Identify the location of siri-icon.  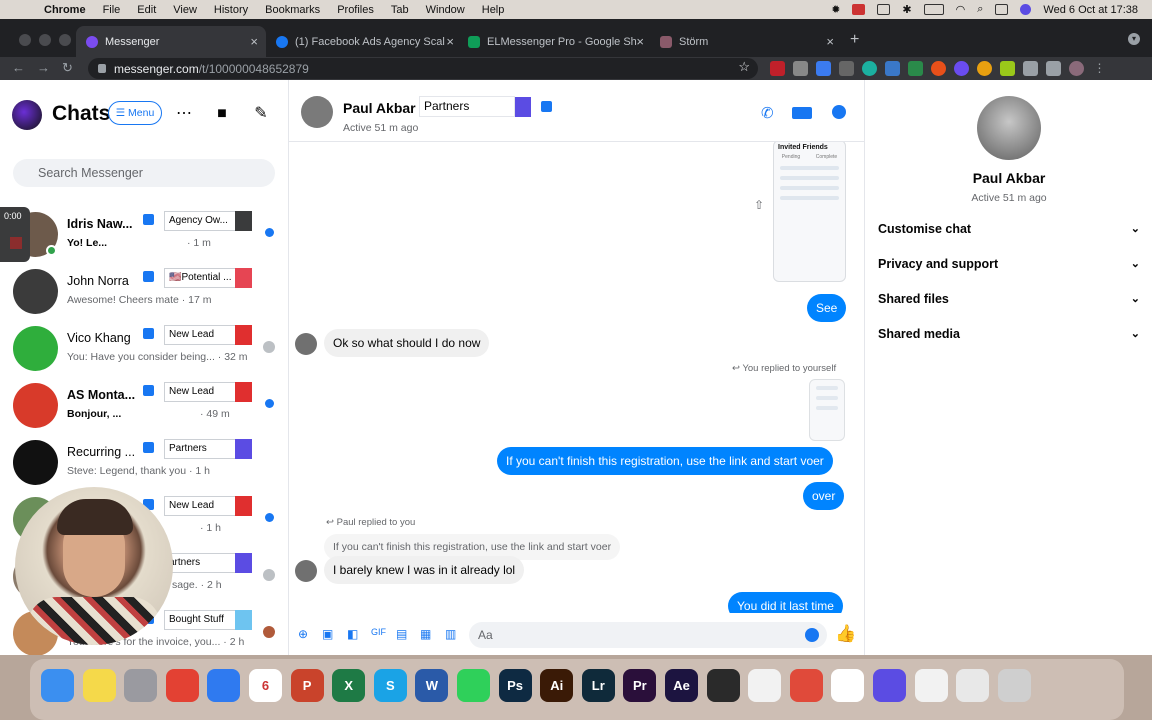
(1026, 9).